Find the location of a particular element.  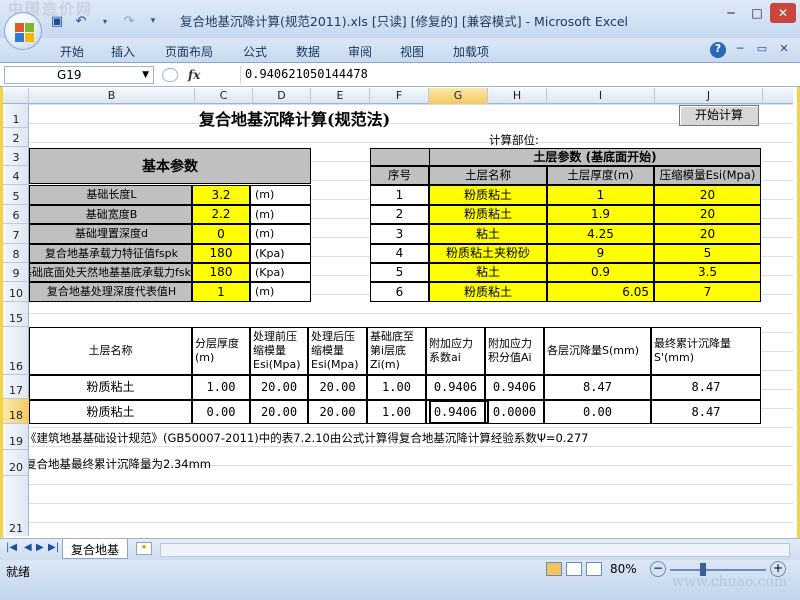

sheet-nav-last-icon: ▶| is located at coordinates (53, 547).